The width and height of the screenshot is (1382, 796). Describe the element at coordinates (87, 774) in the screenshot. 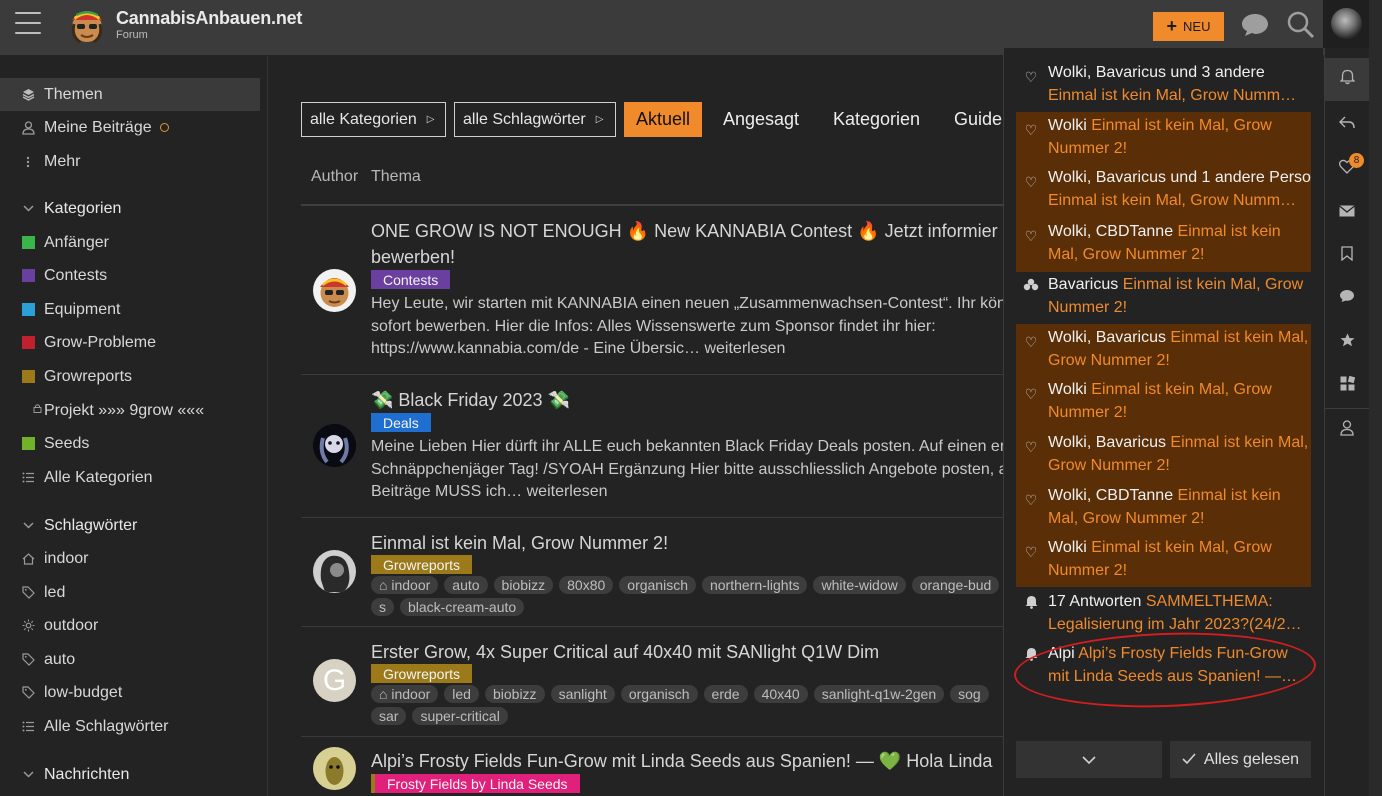

I see `section-title: Nachrichten` at that location.